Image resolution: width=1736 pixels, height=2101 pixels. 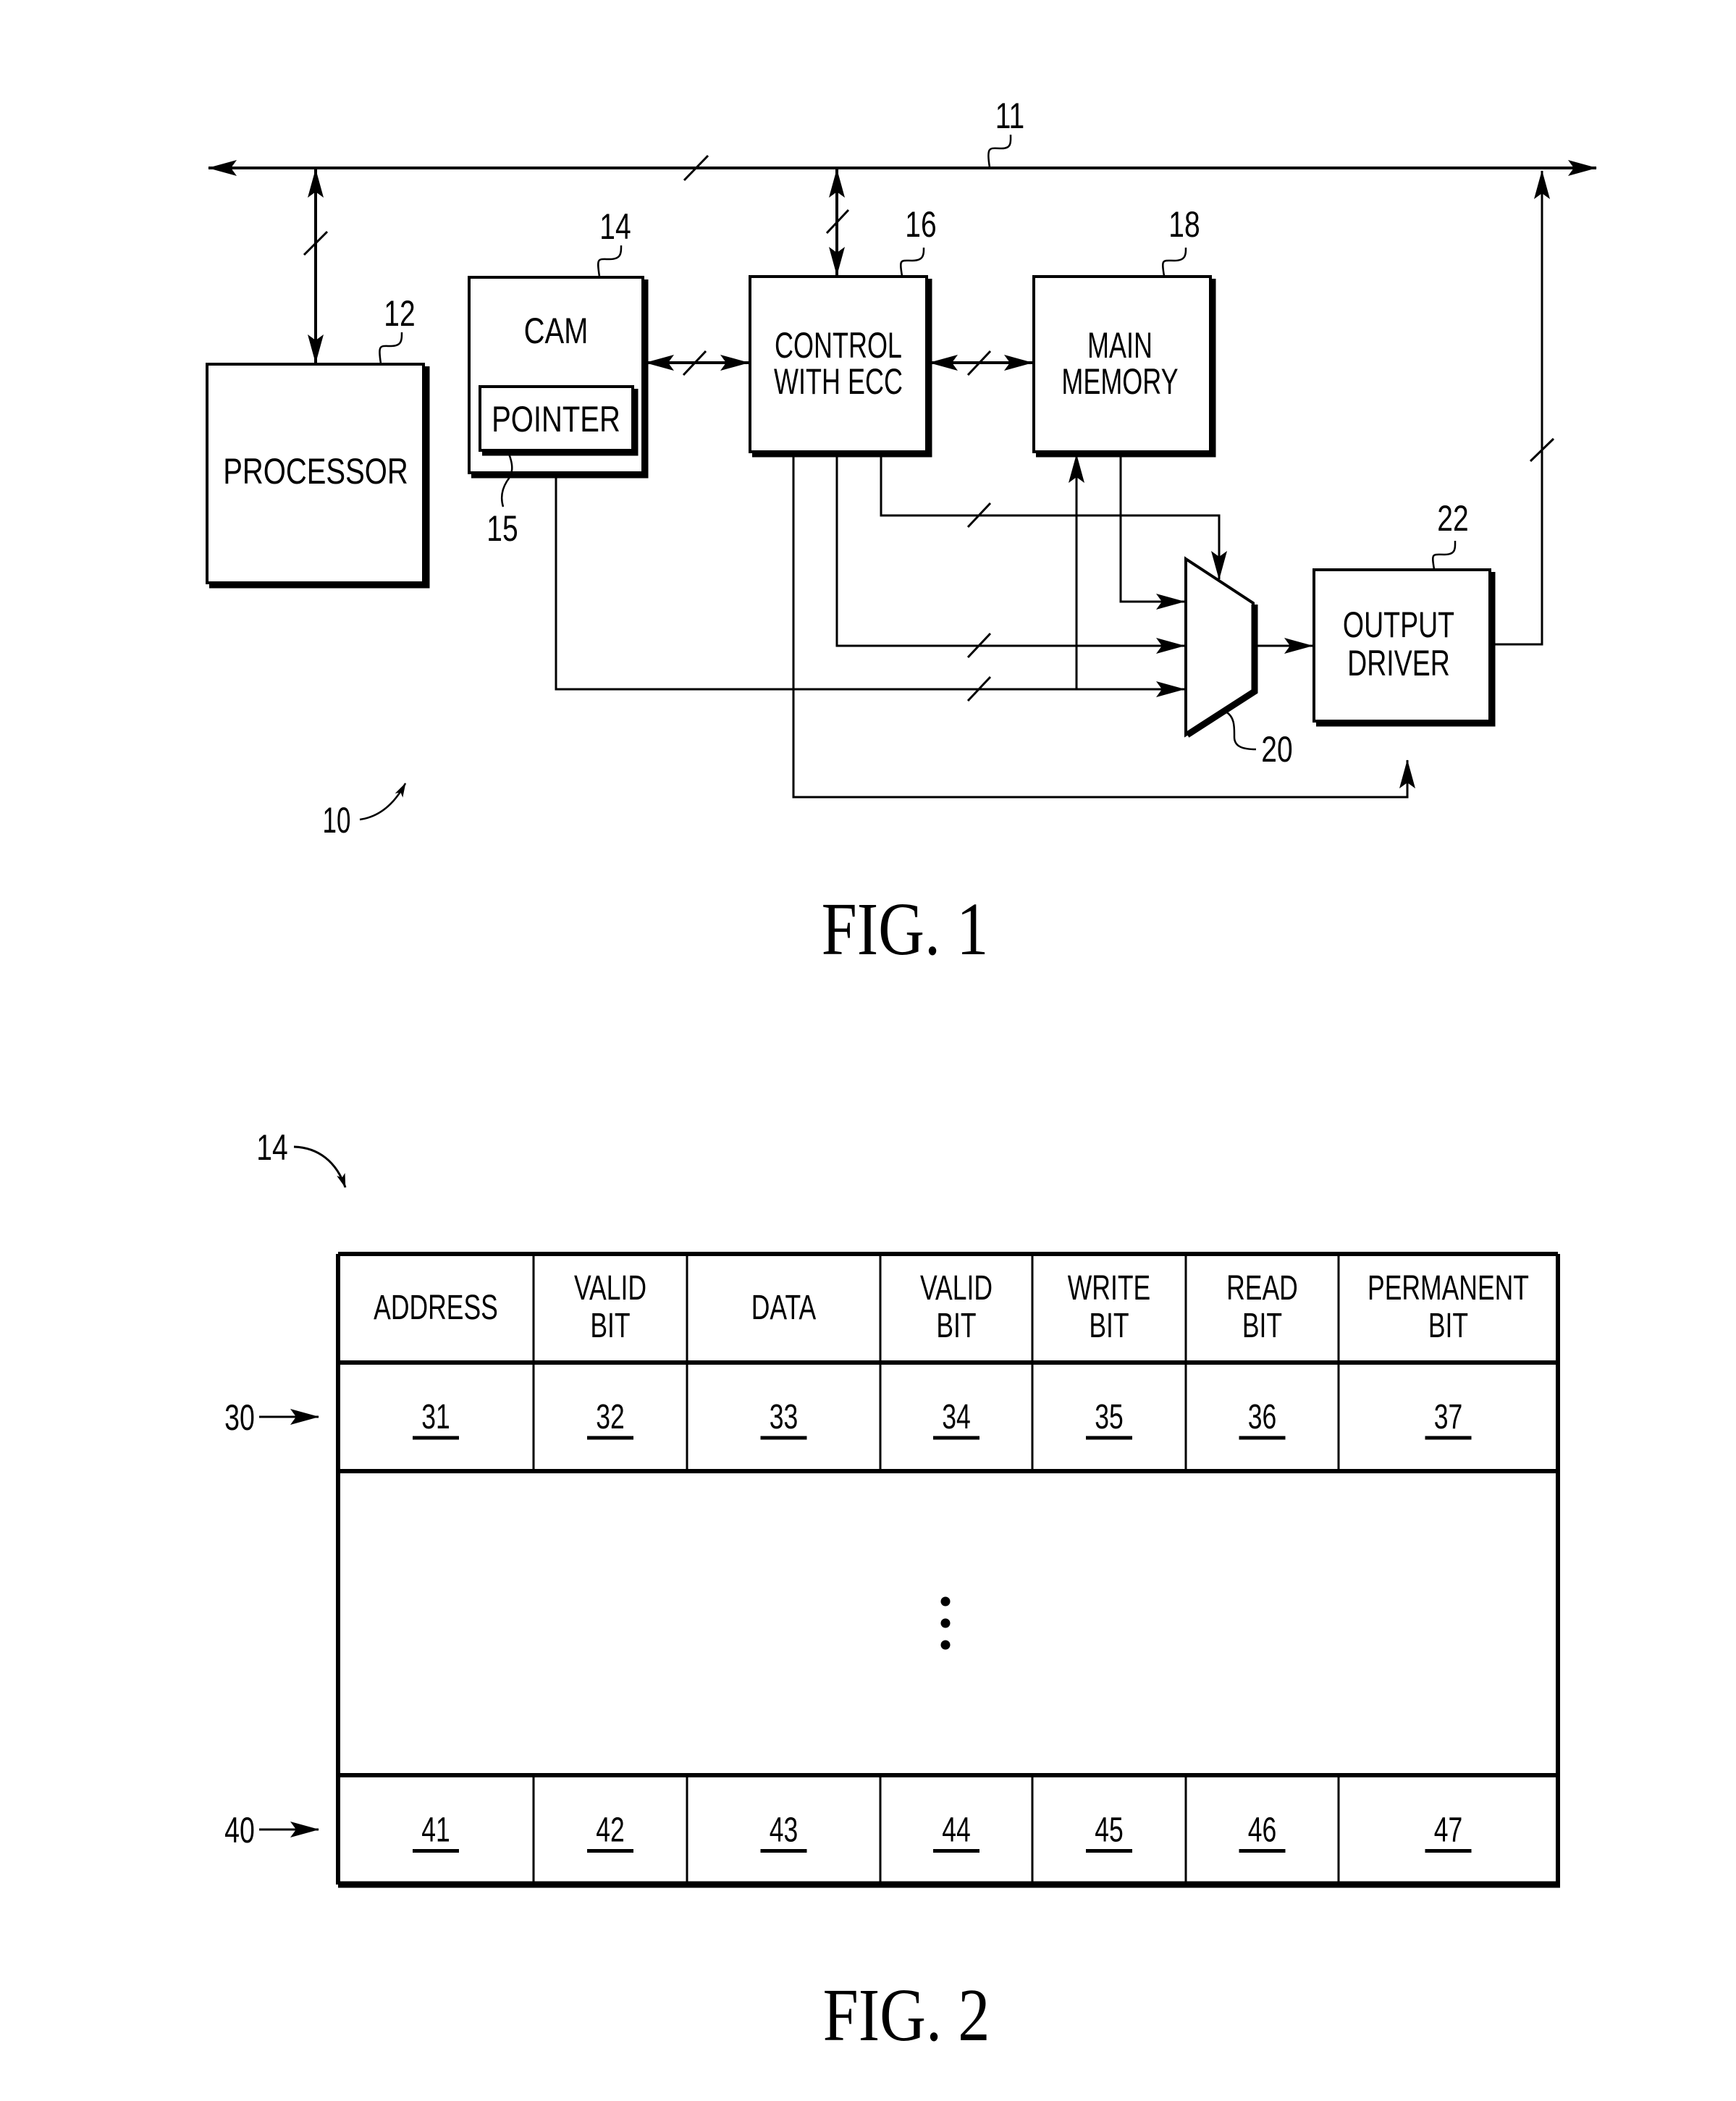 What do you see at coordinates (239, 1418) in the screenshot?
I see `row-30-ref-label: 30` at bounding box center [239, 1418].